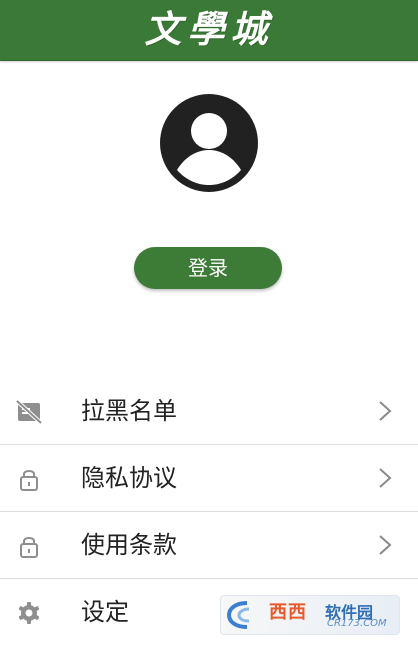  I want to click on menu-item-privacy-policy: 隐私协议, so click(209, 478).